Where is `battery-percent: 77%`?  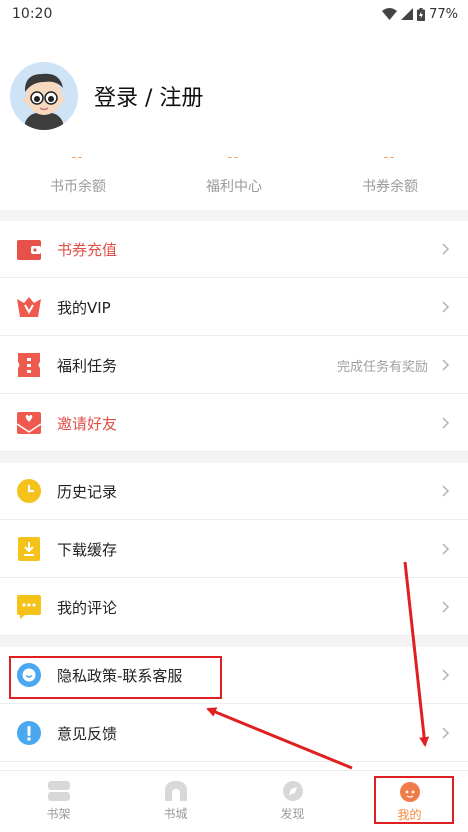 battery-percent: 77% is located at coordinates (443, 14).